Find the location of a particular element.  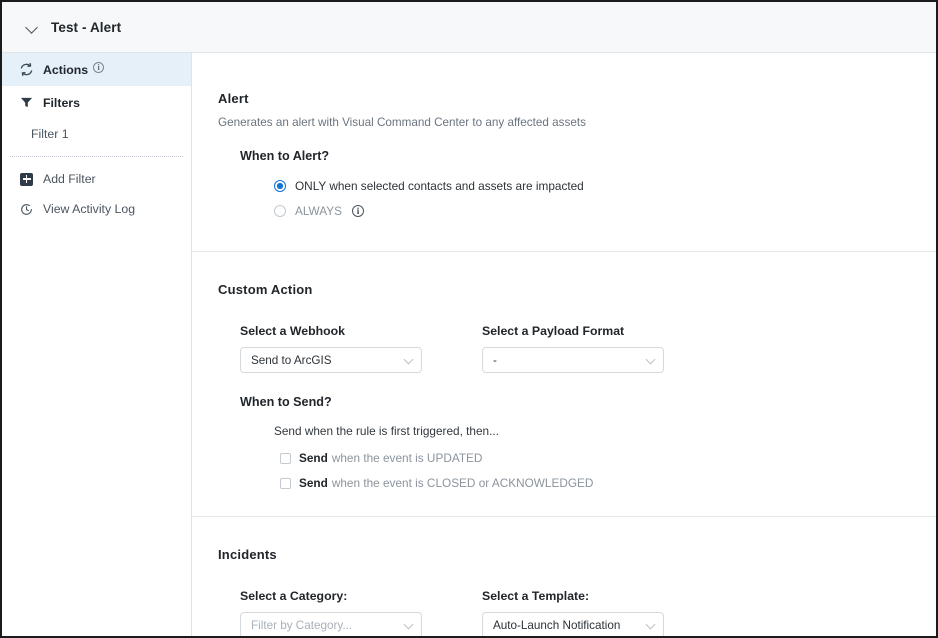

sidebar-subitem-label: Filter 1 is located at coordinates (50, 134).